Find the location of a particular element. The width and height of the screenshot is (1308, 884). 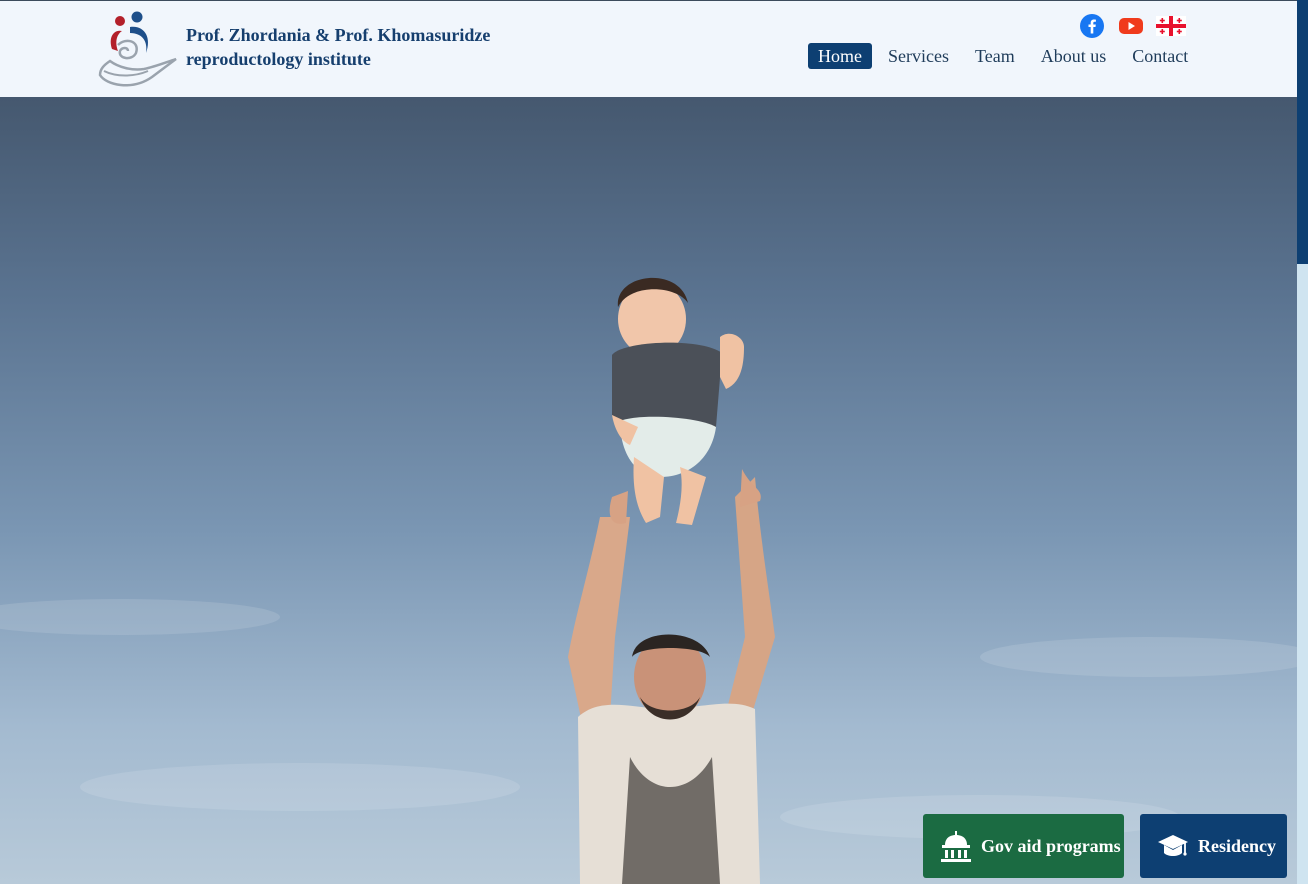

residency-label: Residency is located at coordinates (1237, 845).